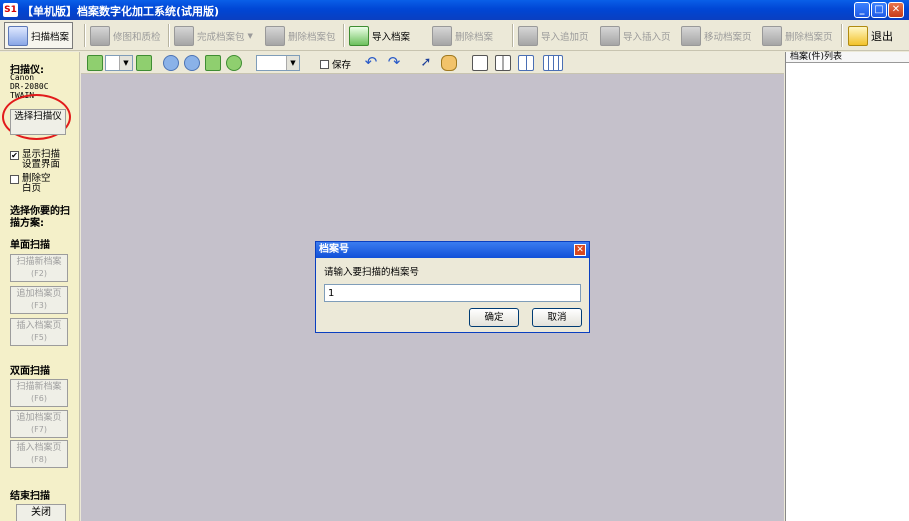  Describe the element at coordinates (39, 326) in the screenshot. I see `single-insert-label: 插入档案页` at that location.